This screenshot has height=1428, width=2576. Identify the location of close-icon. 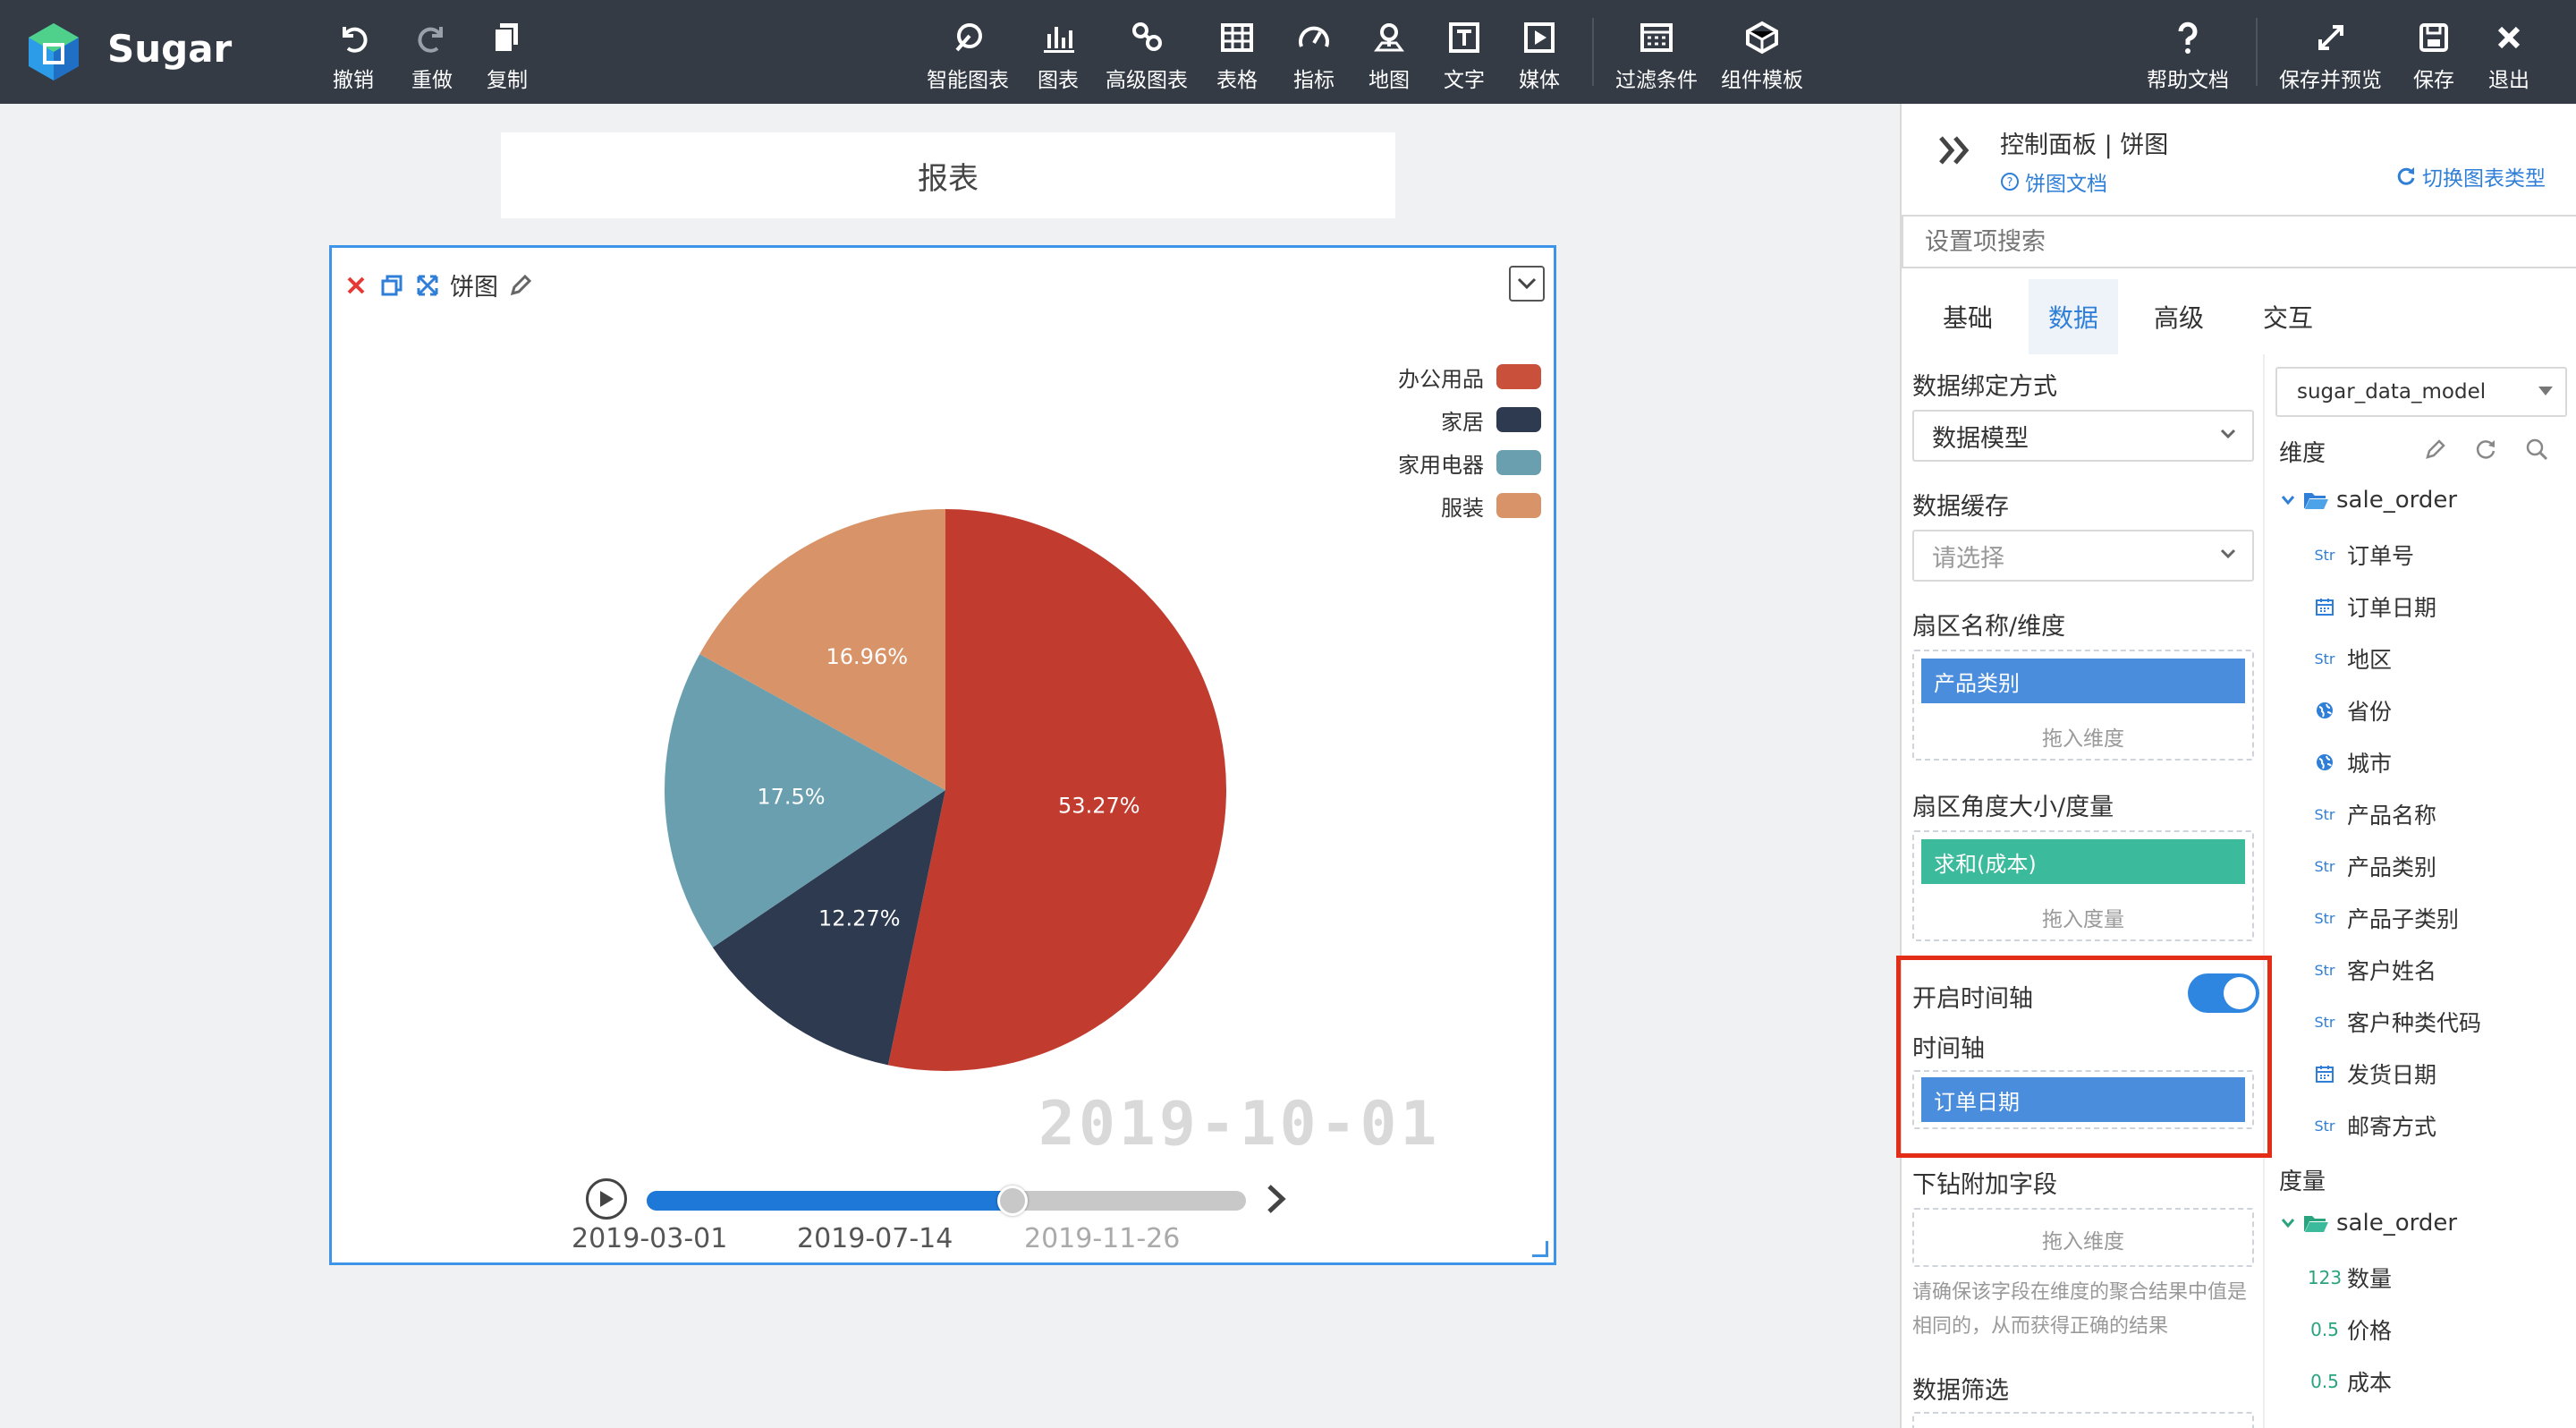
(2509, 37).